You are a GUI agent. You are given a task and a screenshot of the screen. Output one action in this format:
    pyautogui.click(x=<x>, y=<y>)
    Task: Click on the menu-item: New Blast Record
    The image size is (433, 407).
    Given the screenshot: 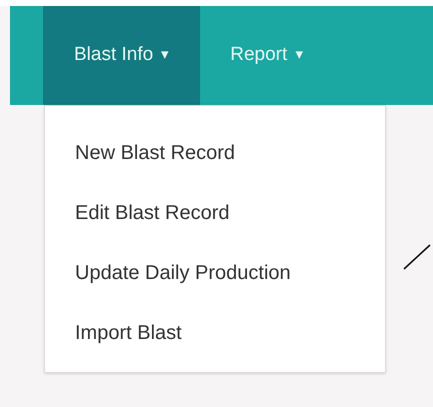 What is the action you would take?
    pyautogui.click(x=215, y=153)
    